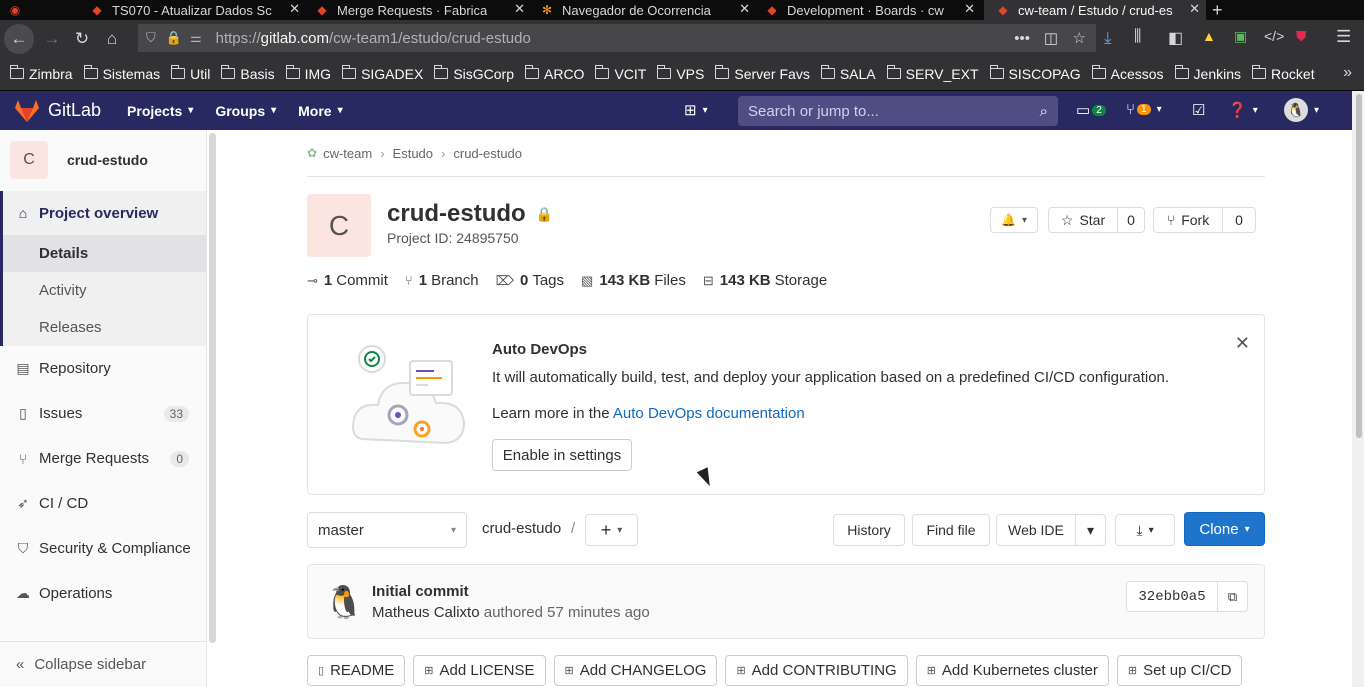 The image size is (1364, 687). What do you see at coordinates (103, 503) in the screenshot?
I see `sidebar-item-ci-cd: ➶ CI / CD` at bounding box center [103, 503].